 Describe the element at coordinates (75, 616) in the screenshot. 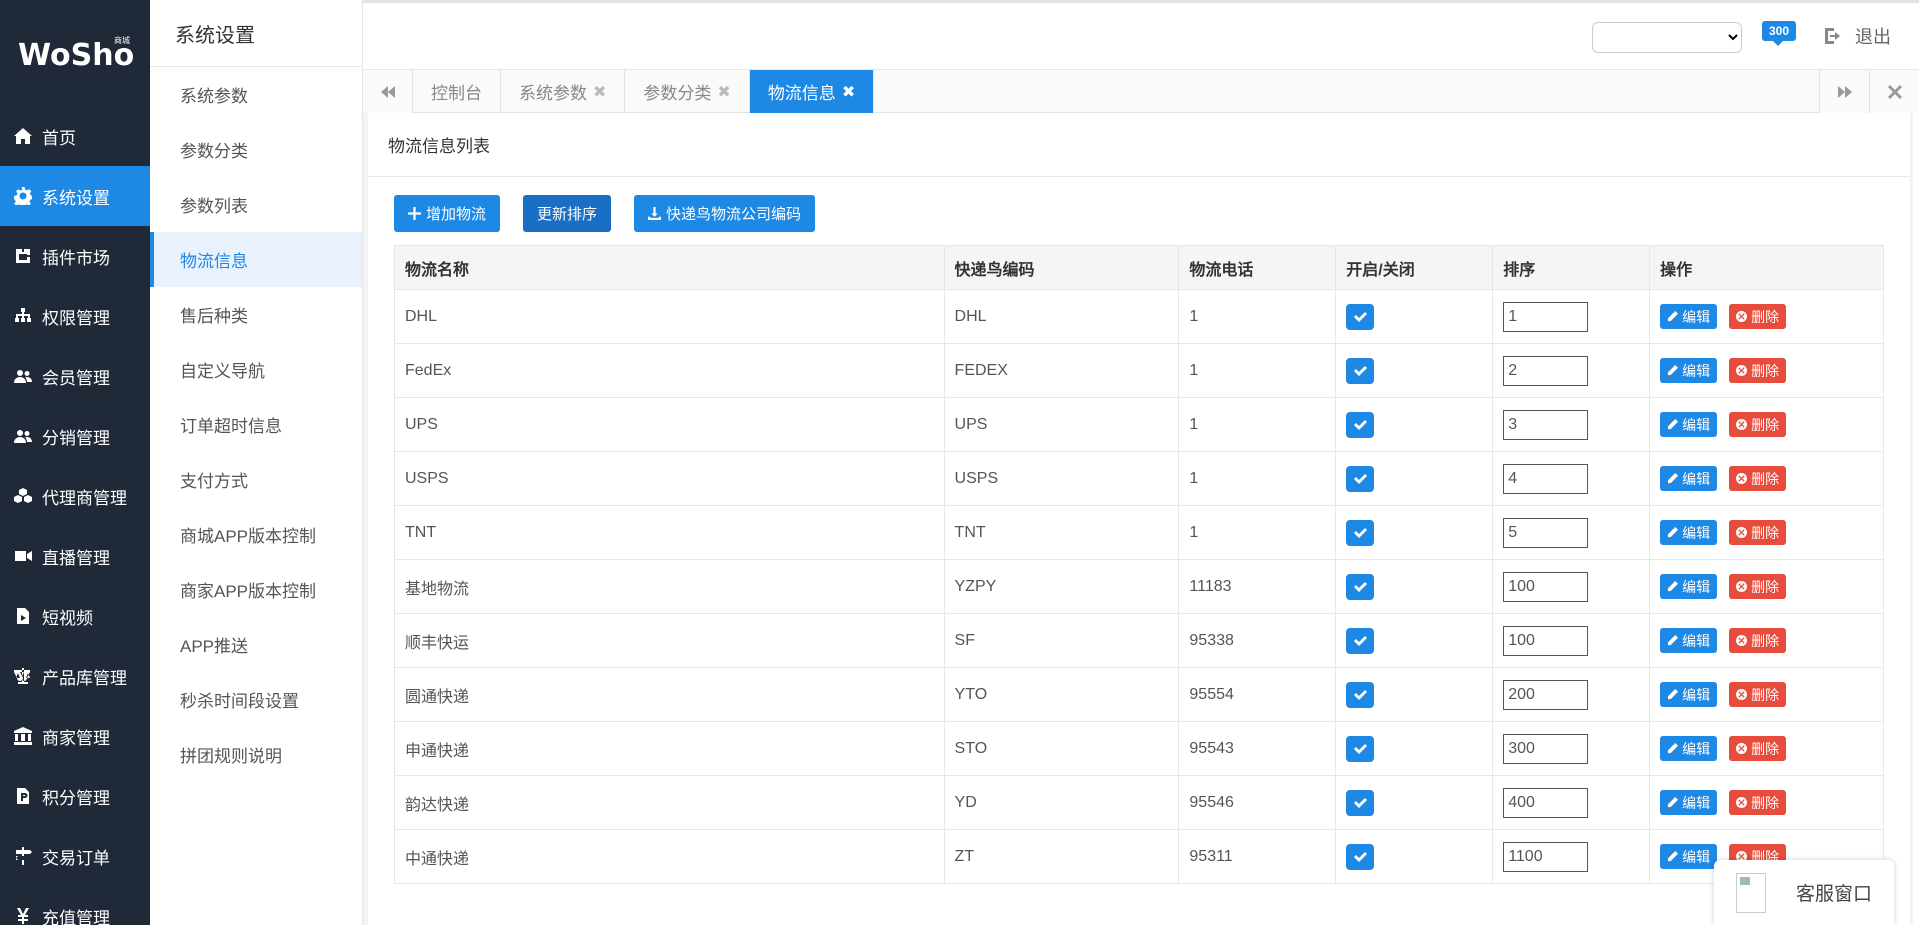

I see `nav-item-8: 短视频` at that location.